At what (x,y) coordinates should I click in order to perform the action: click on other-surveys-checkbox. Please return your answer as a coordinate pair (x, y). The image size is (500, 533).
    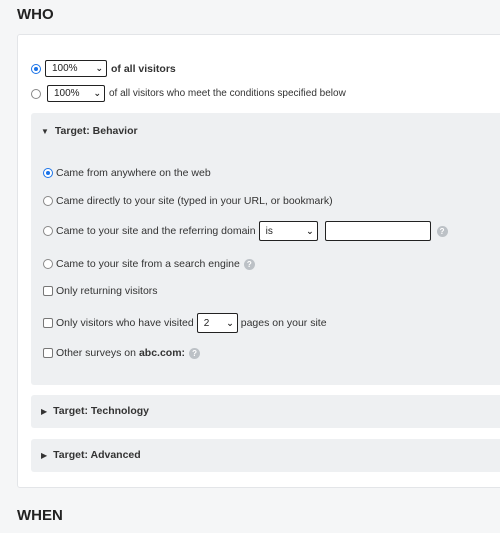
    Looking at the image, I should click on (48, 353).